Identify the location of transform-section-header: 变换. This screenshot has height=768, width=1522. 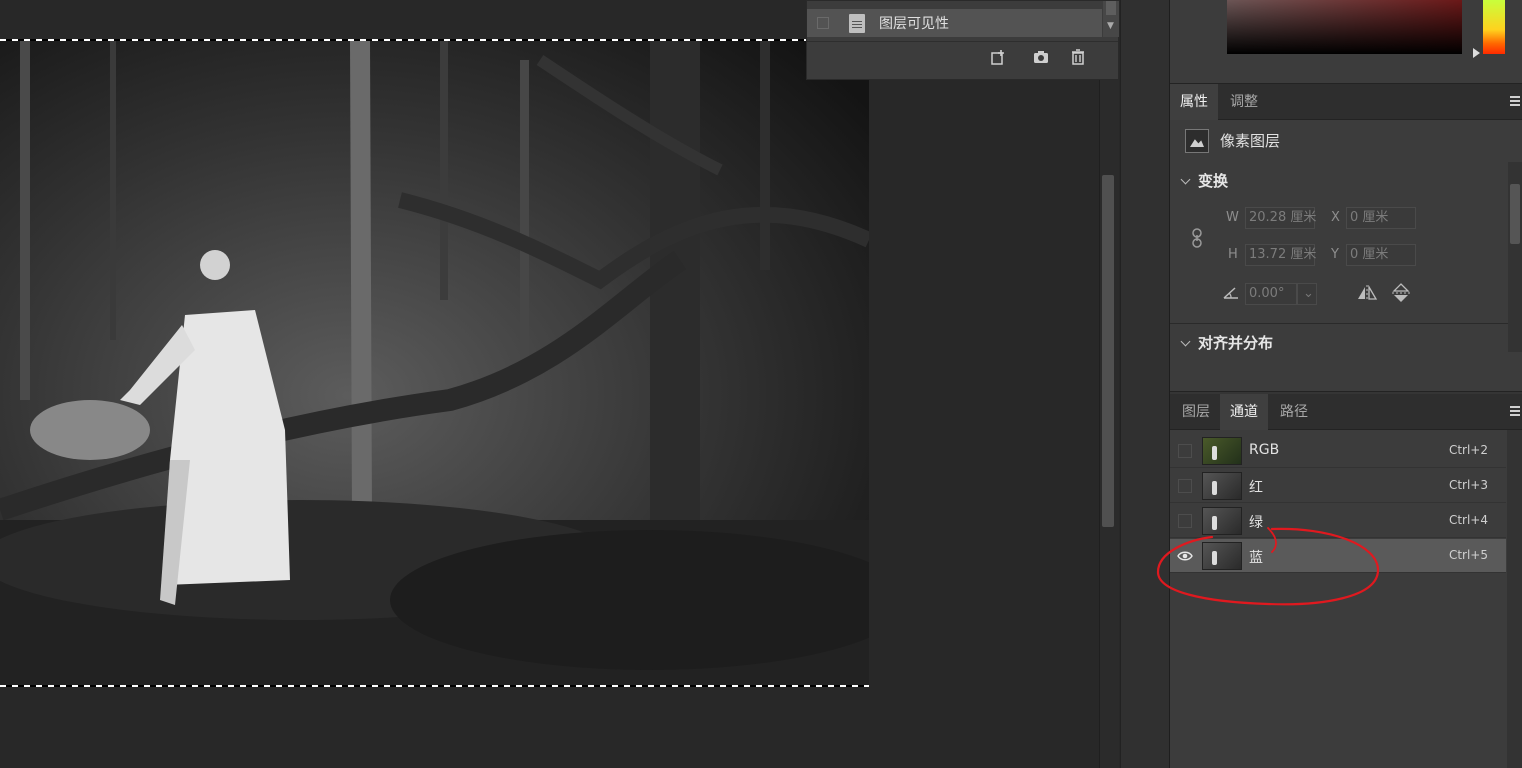
(1204, 180).